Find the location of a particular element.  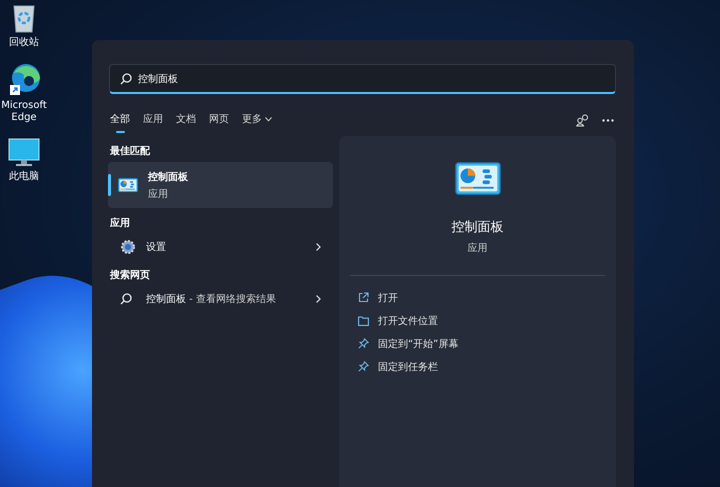

detail-title: 控制面板 is located at coordinates (478, 227).